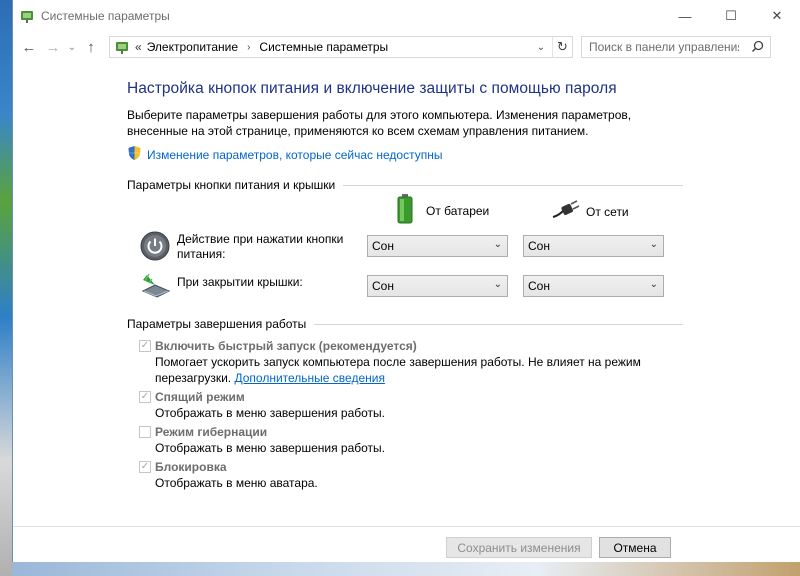 The image size is (800, 576). I want to click on lid-close-row: При закрытии крышки: Сон ⌄ Сон ⌄, so click(407, 289).